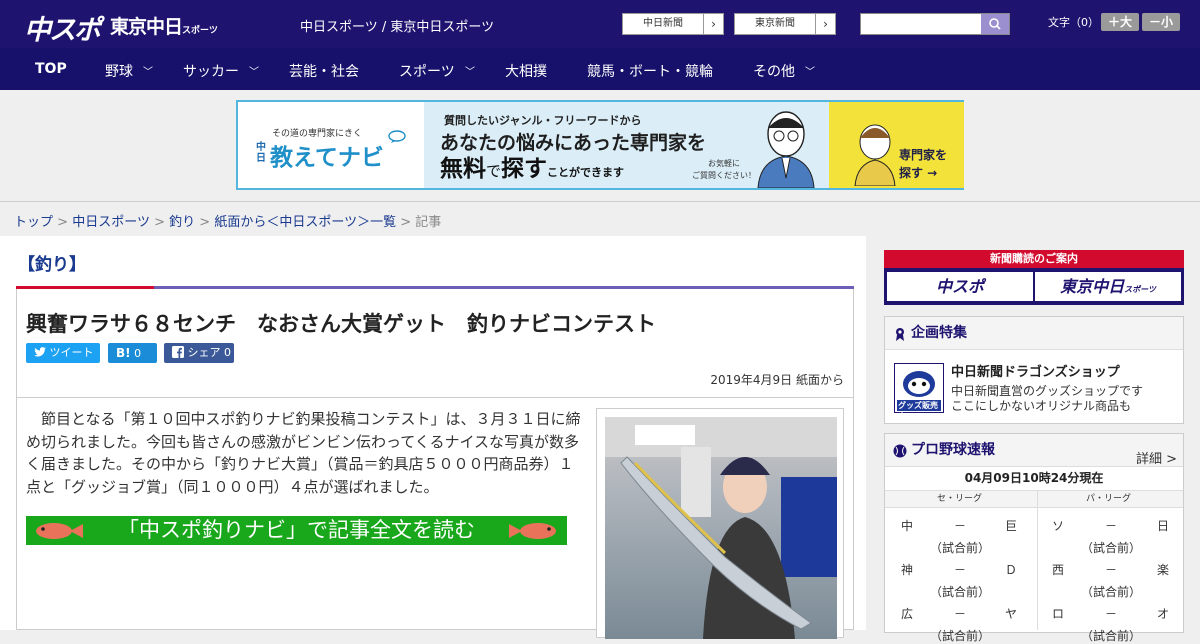 The image size is (1200, 644). I want to click on nav-item-soccer: サッカー, so click(211, 71).